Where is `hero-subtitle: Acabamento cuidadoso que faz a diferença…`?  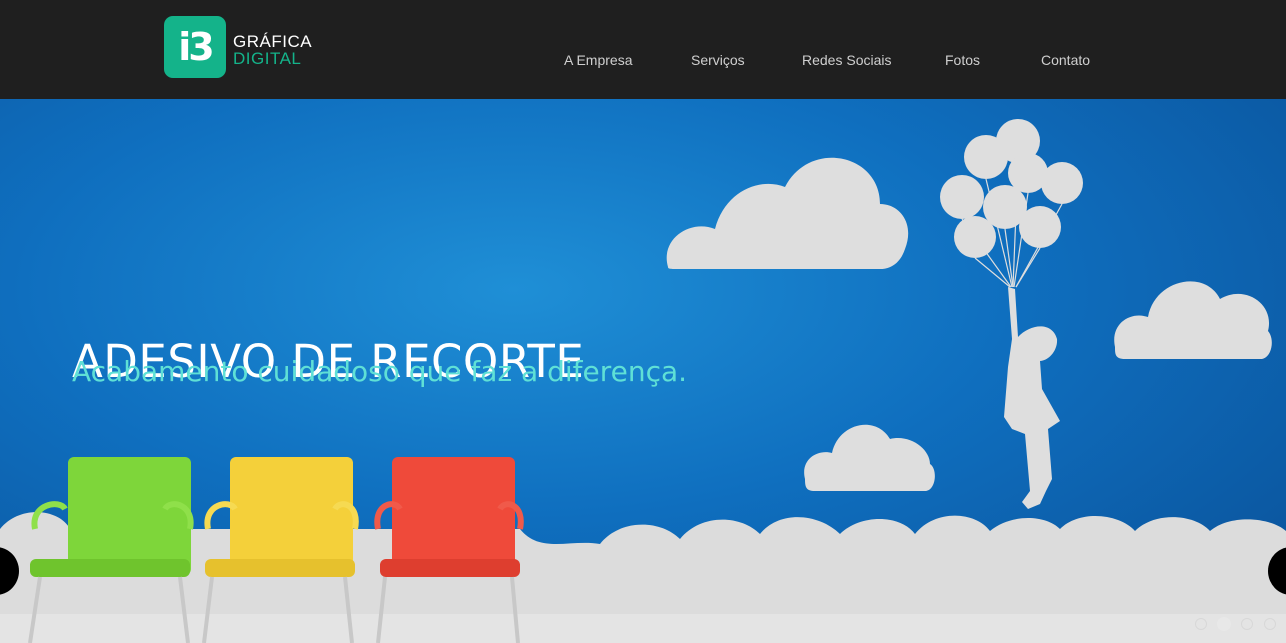
hero-subtitle: Acabamento cuidadoso que faz a diferença… is located at coordinates (380, 371).